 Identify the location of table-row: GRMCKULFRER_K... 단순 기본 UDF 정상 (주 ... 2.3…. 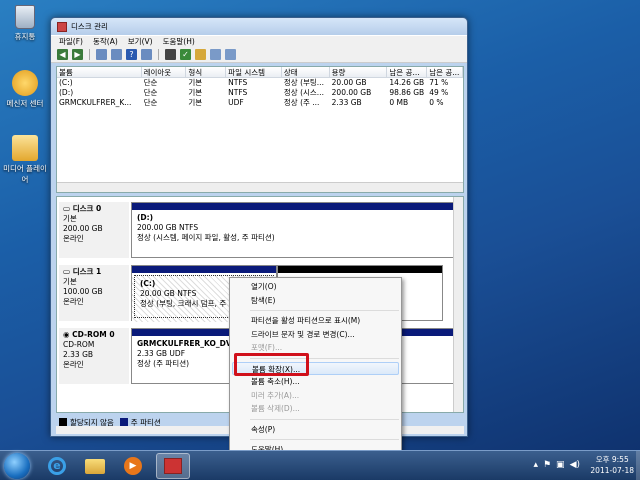
(260, 103).